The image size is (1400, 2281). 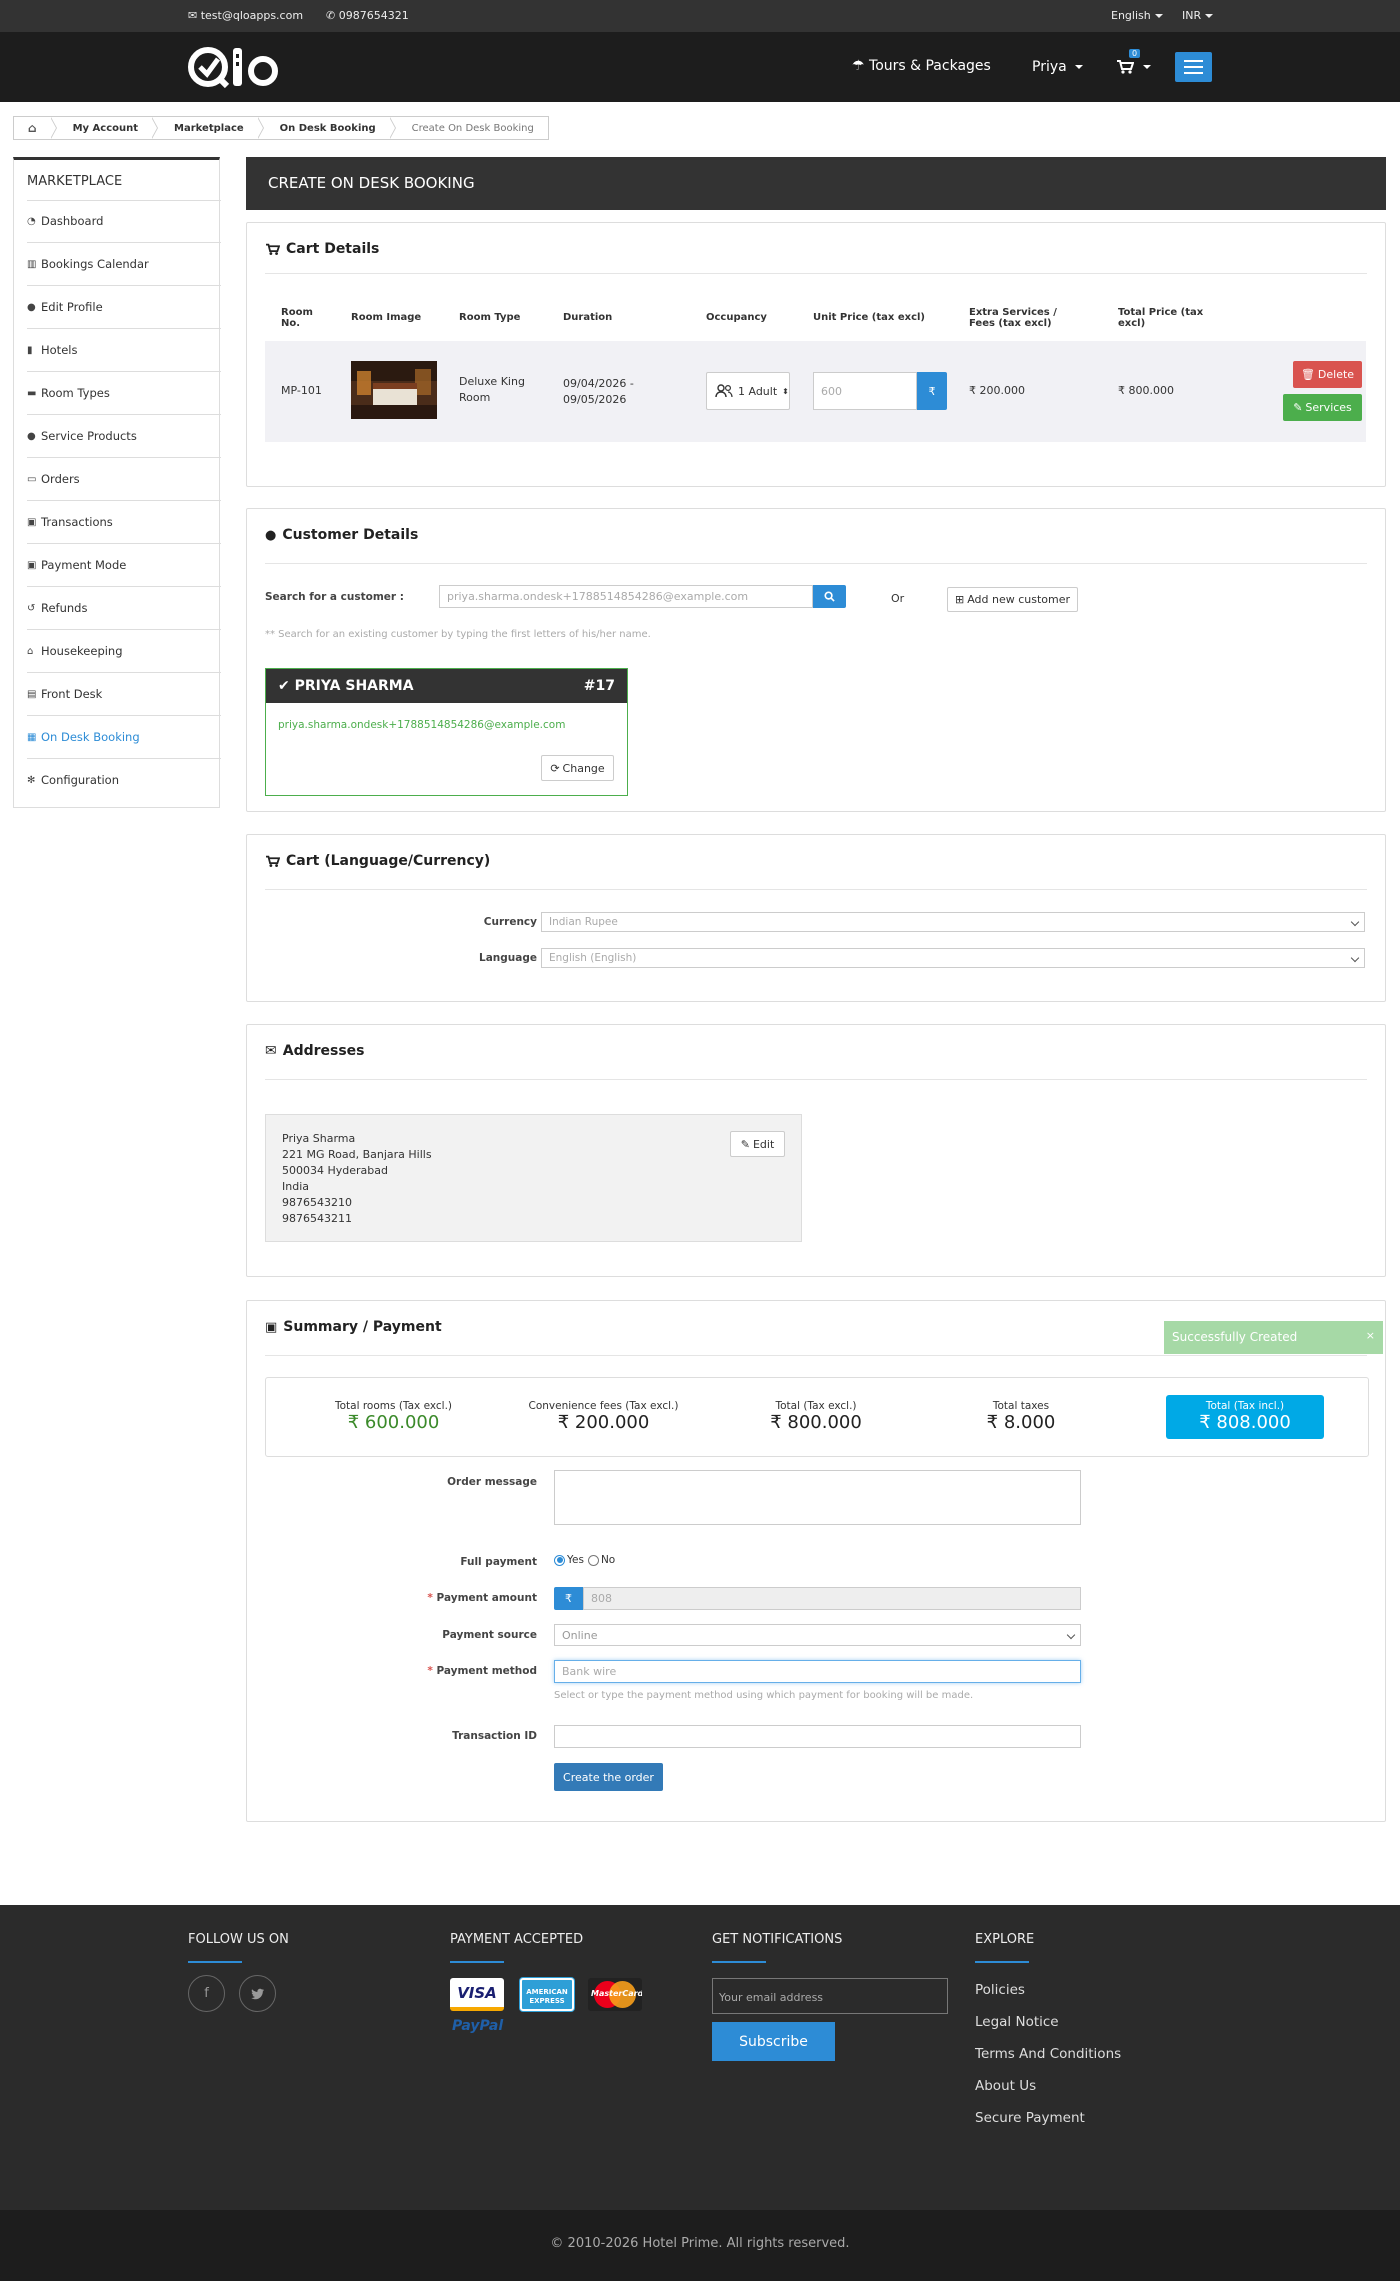 I want to click on caret-down-icon, so click(x=1209, y=16).